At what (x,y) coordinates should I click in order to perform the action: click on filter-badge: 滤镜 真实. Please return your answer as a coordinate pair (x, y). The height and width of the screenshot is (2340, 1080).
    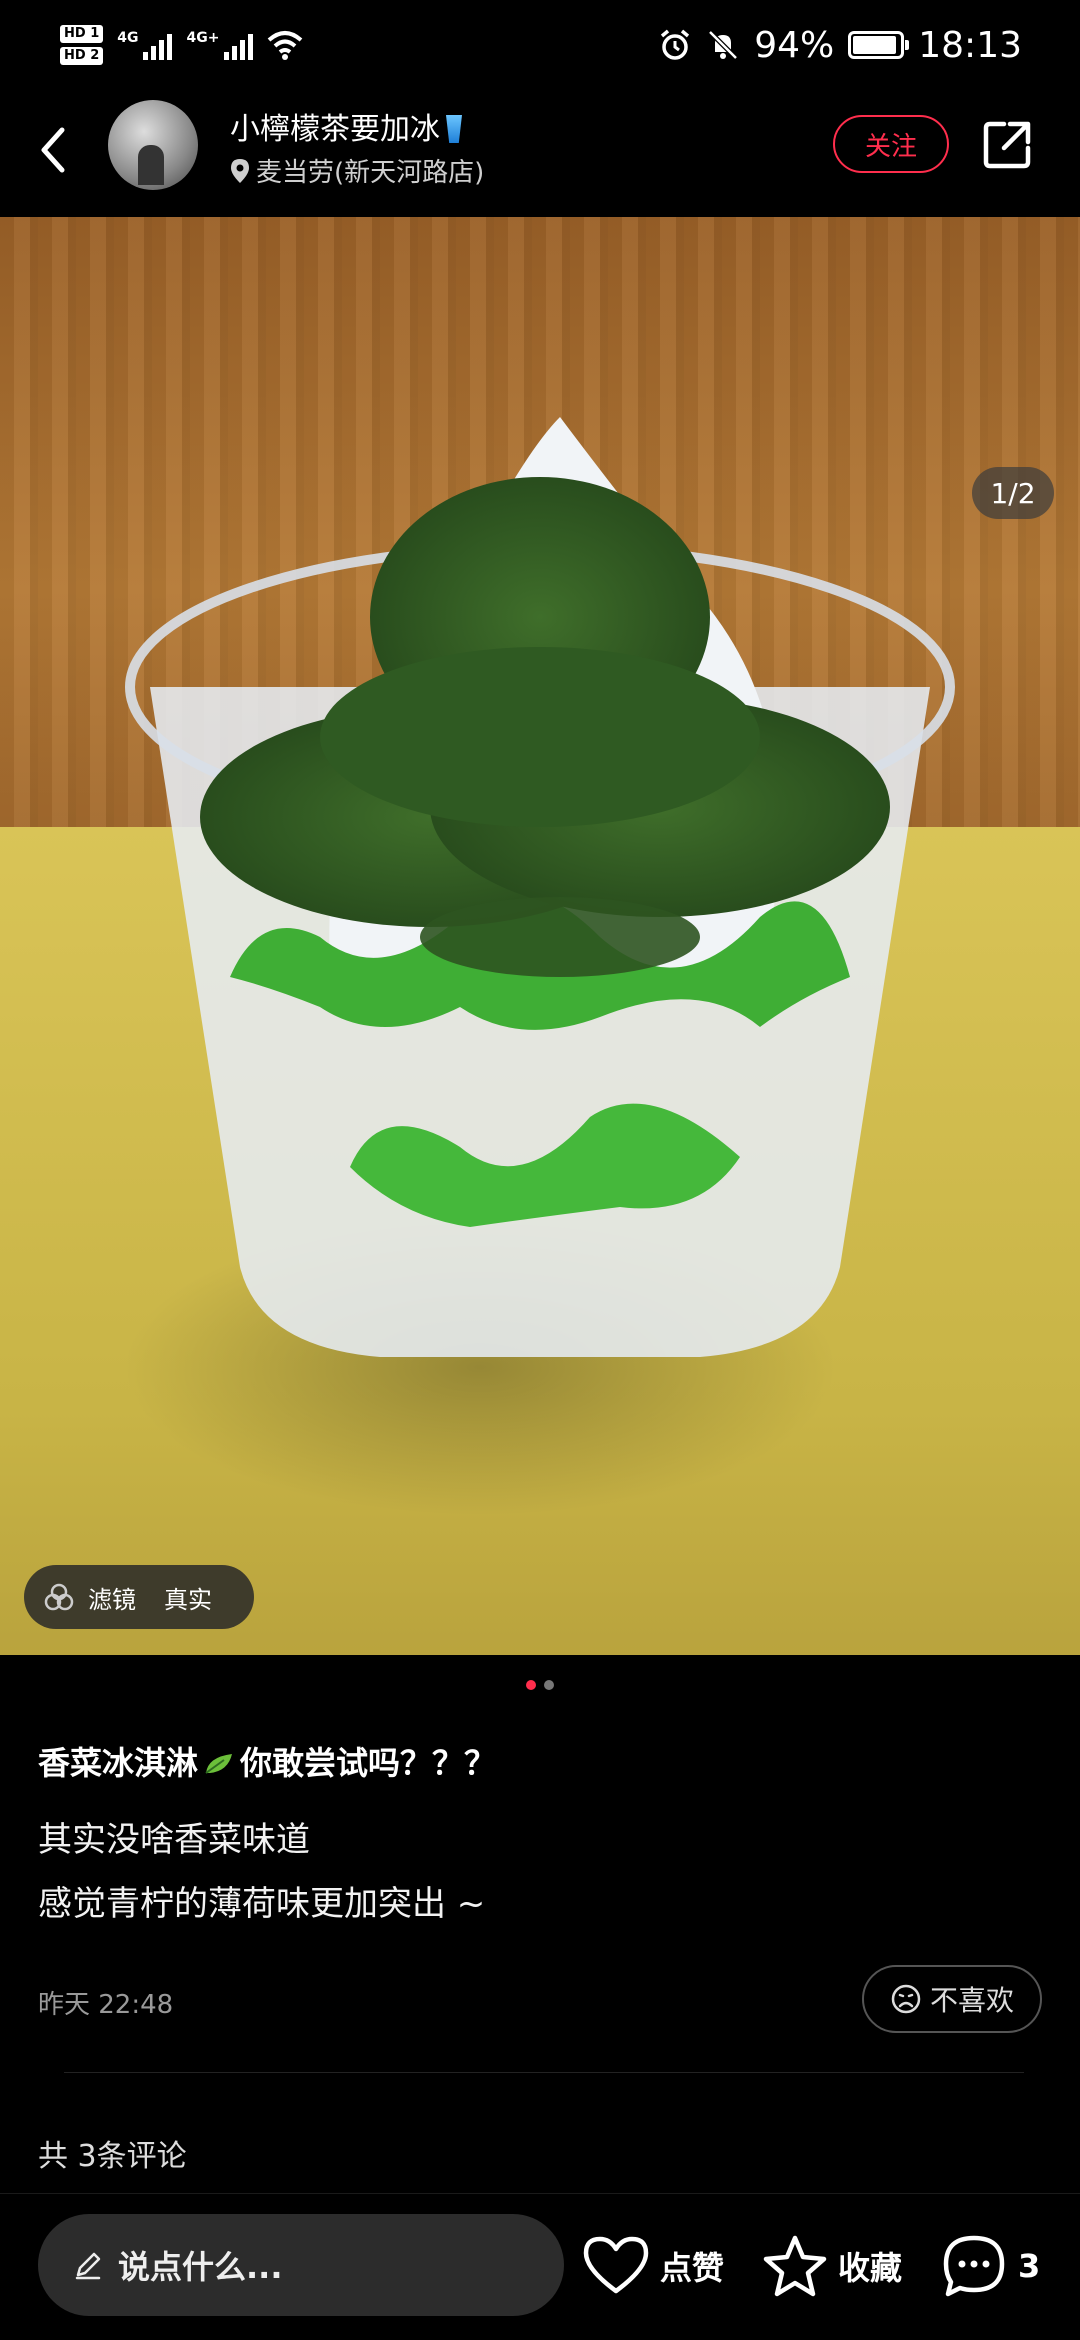
    Looking at the image, I should click on (139, 1597).